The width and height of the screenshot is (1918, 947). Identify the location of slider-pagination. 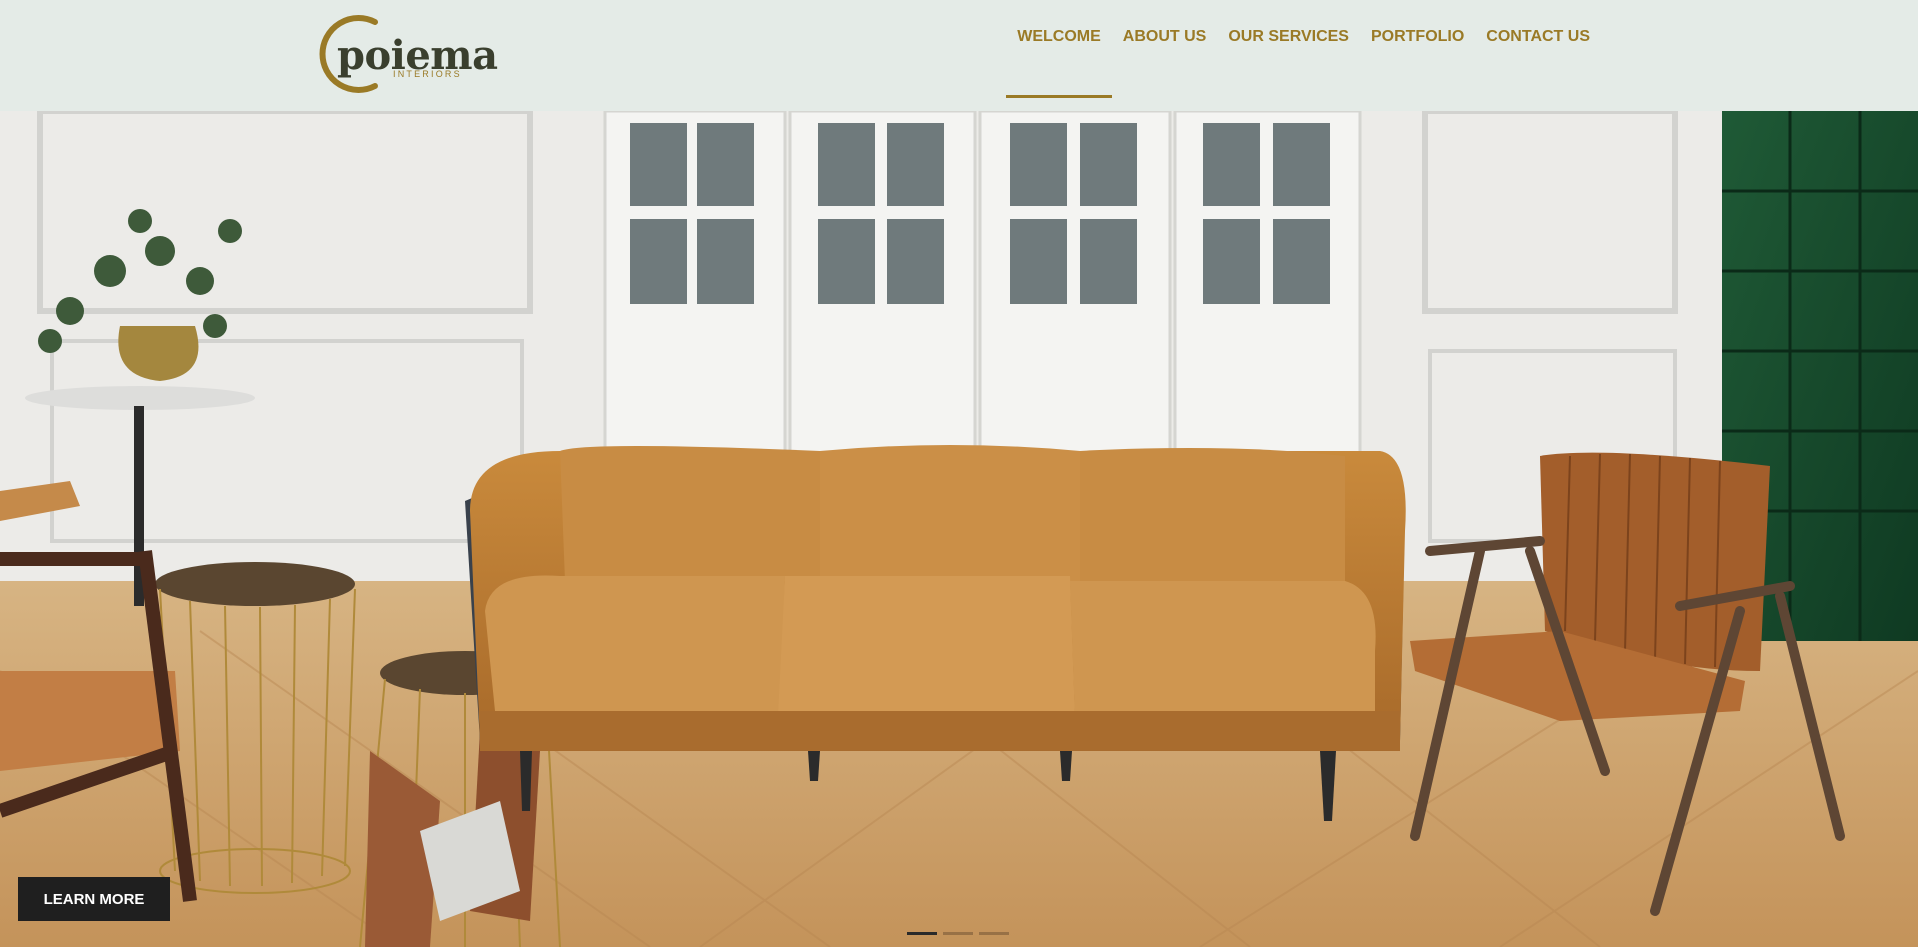
(958, 933).